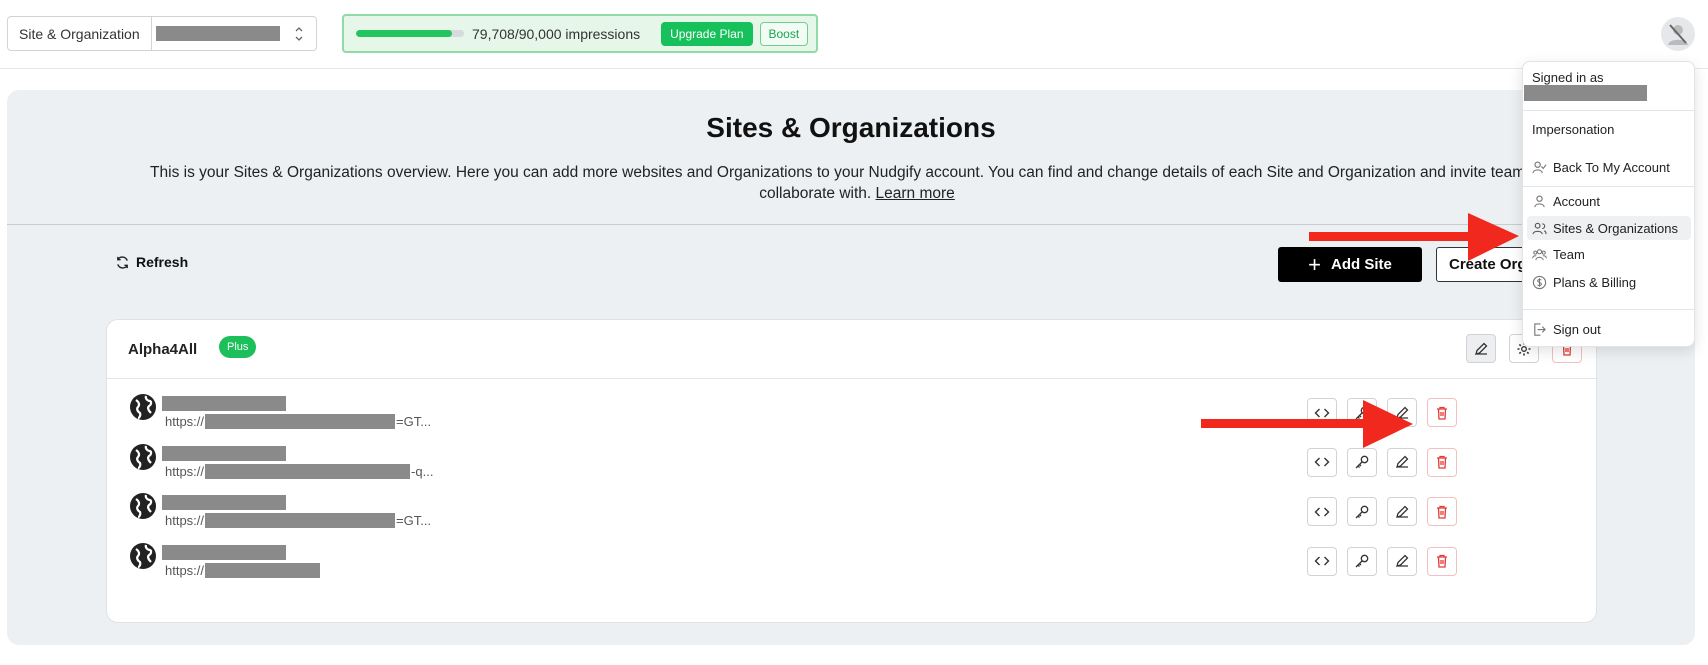 Image resolution: width=1708 pixels, height=665 pixels. What do you see at coordinates (162, 262) in the screenshot?
I see `refresh-label: Refresh` at bounding box center [162, 262].